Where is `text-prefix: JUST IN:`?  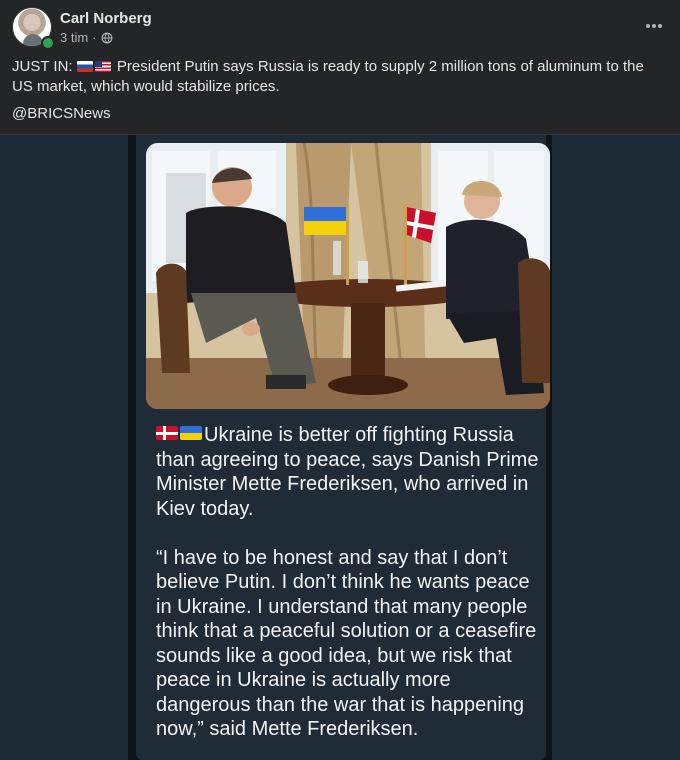 text-prefix: JUST IN: is located at coordinates (42, 66).